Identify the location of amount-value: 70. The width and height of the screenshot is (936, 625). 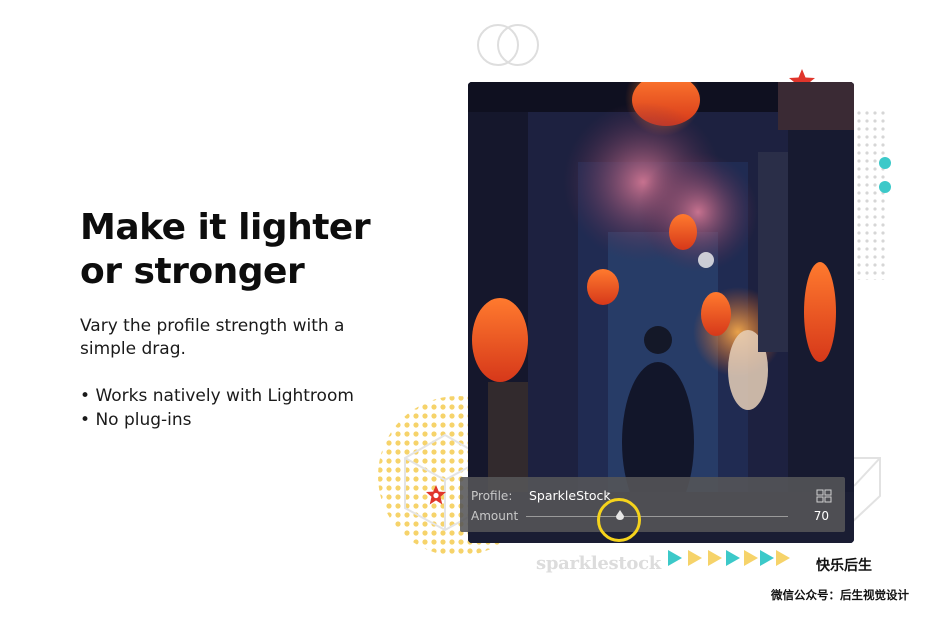
(821, 516).